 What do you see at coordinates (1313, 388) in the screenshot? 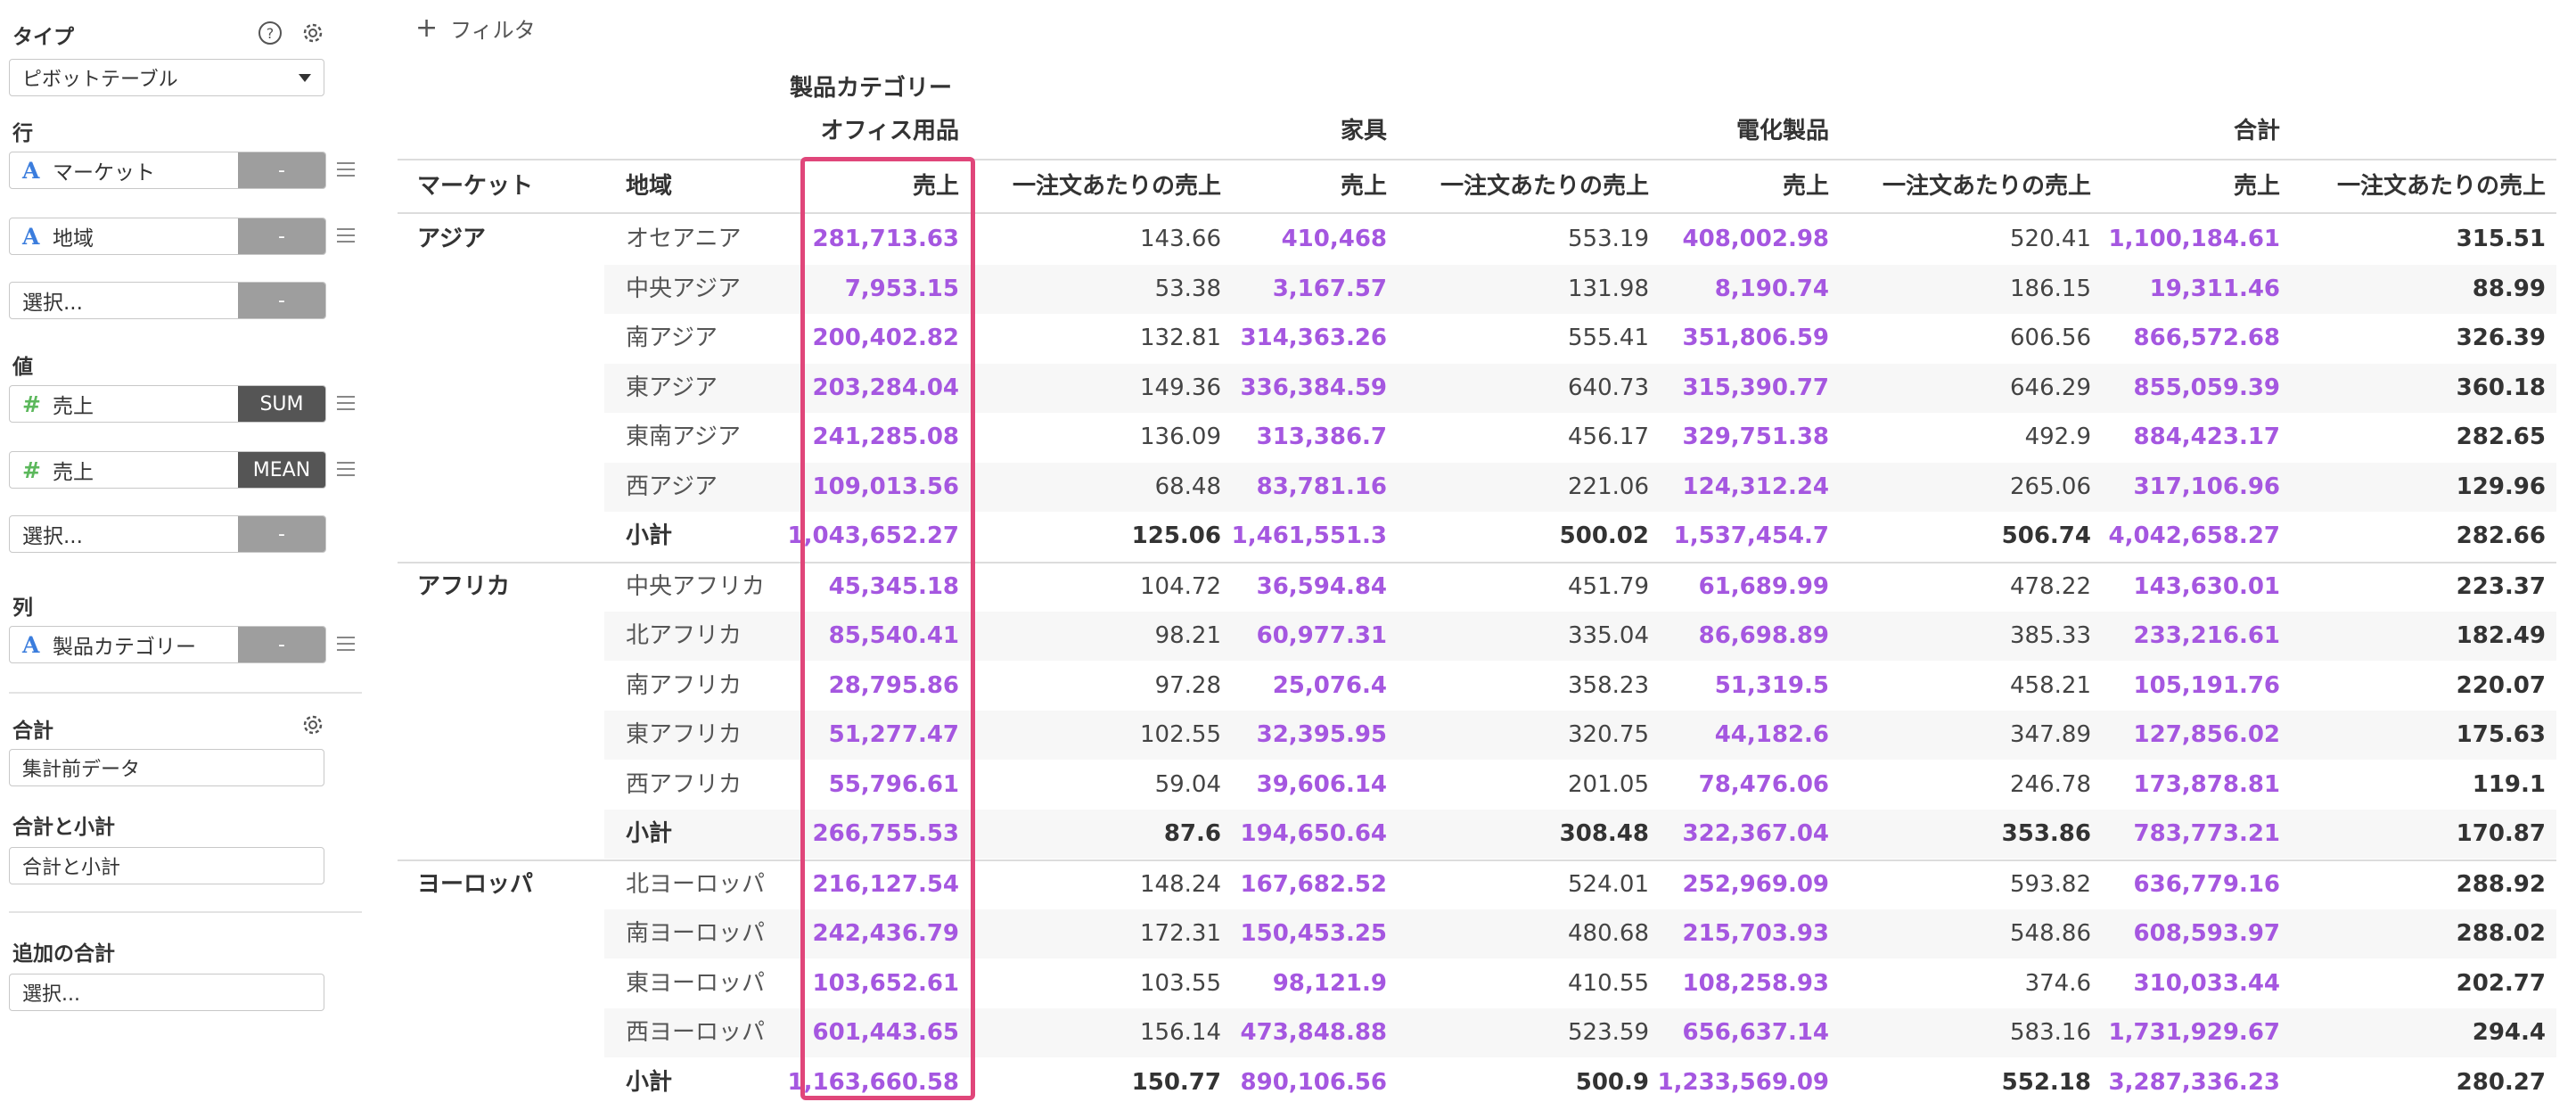
I see `table-cell: 336,384.59` at bounding box center [1313, 388].